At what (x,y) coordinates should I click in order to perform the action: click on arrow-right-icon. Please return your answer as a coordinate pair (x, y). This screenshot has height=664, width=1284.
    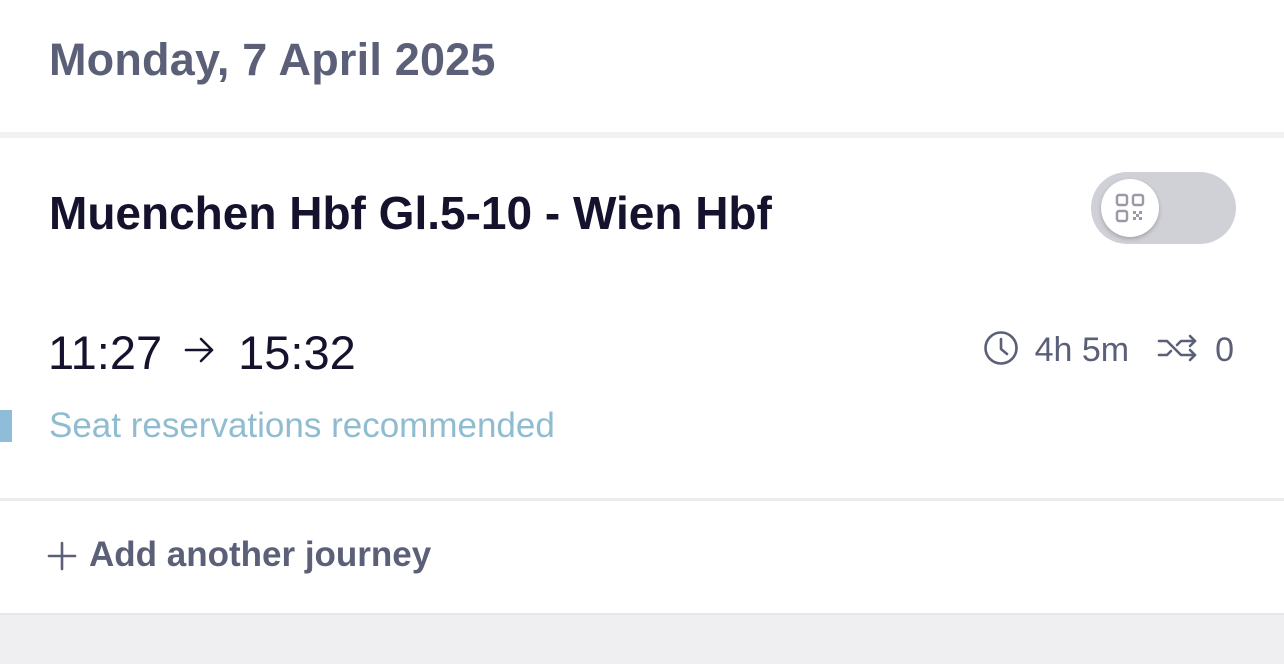
    Looking at the image, I should click on (200, 352).